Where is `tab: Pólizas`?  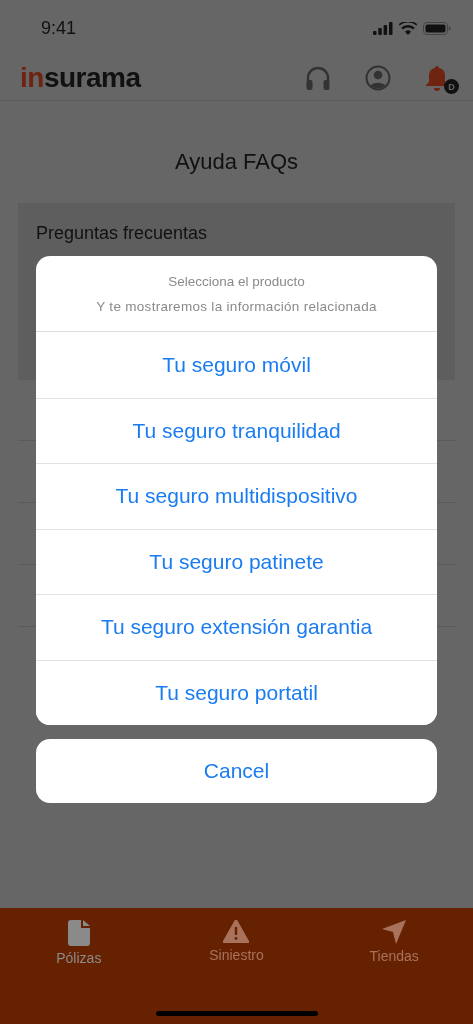
tab: Pólizas is located at coordinates (78, 943).